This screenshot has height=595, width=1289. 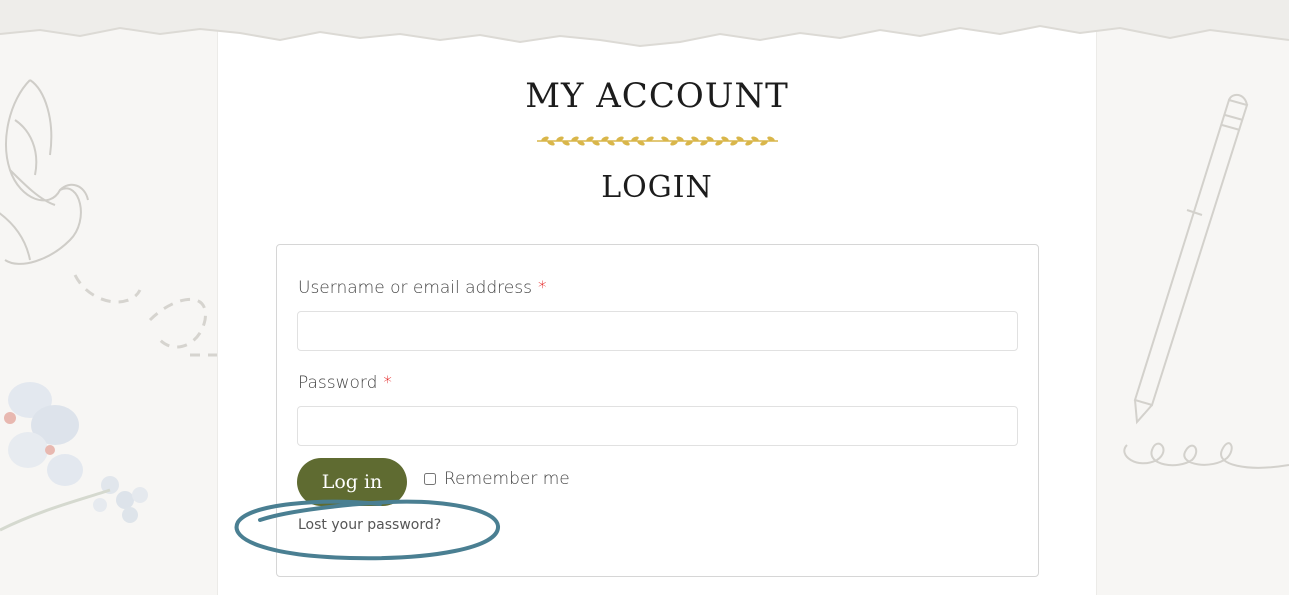 I want to click on password-input, so click(x=657, y=426).